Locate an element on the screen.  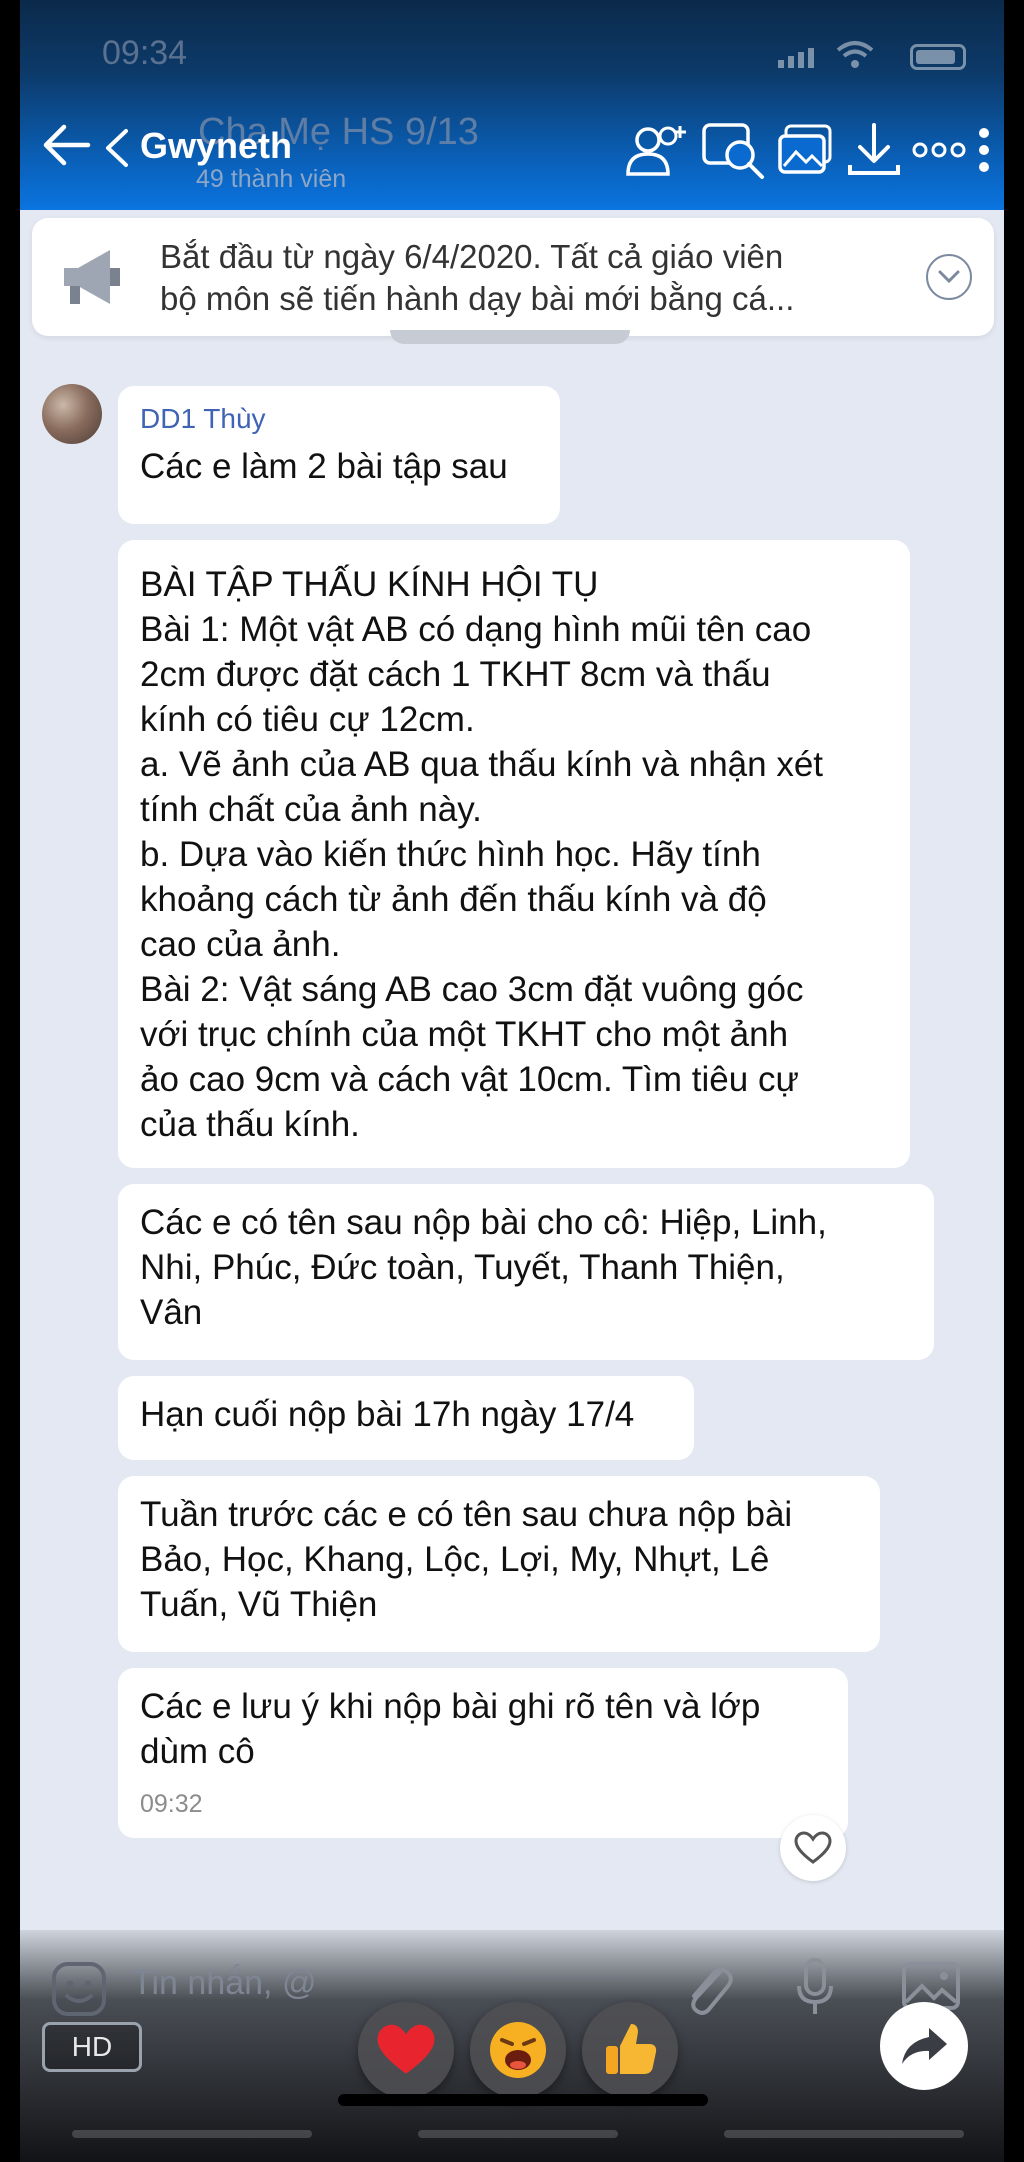
more-vertical-icon is located at coordinates (984, 150).